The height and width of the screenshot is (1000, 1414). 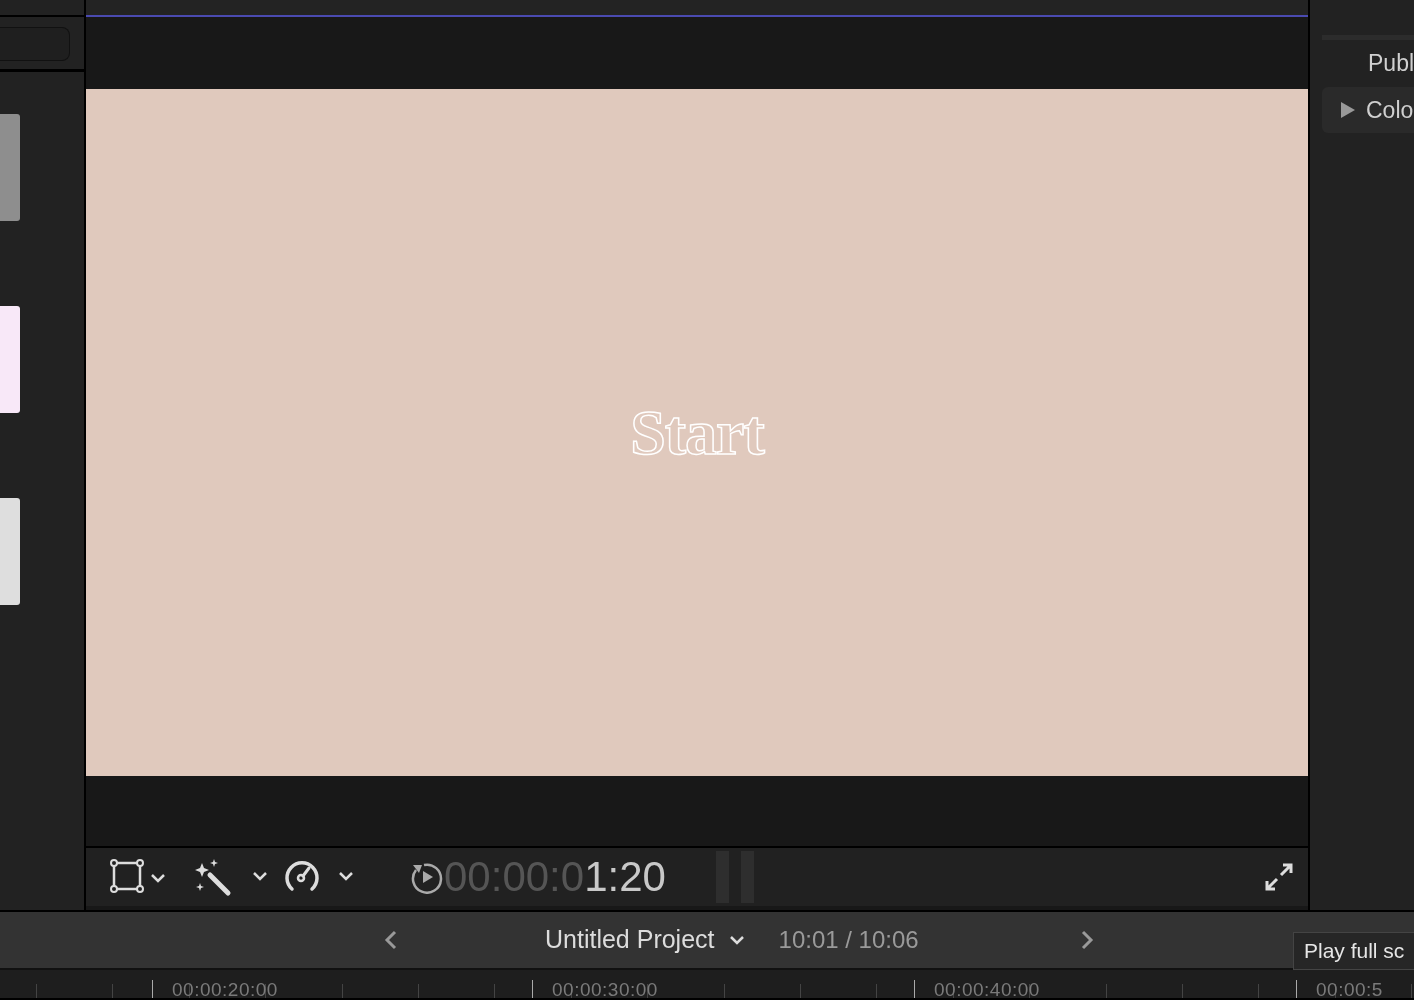 I want to click on tooltip: Play full sc, so click(x=1353, y=951).